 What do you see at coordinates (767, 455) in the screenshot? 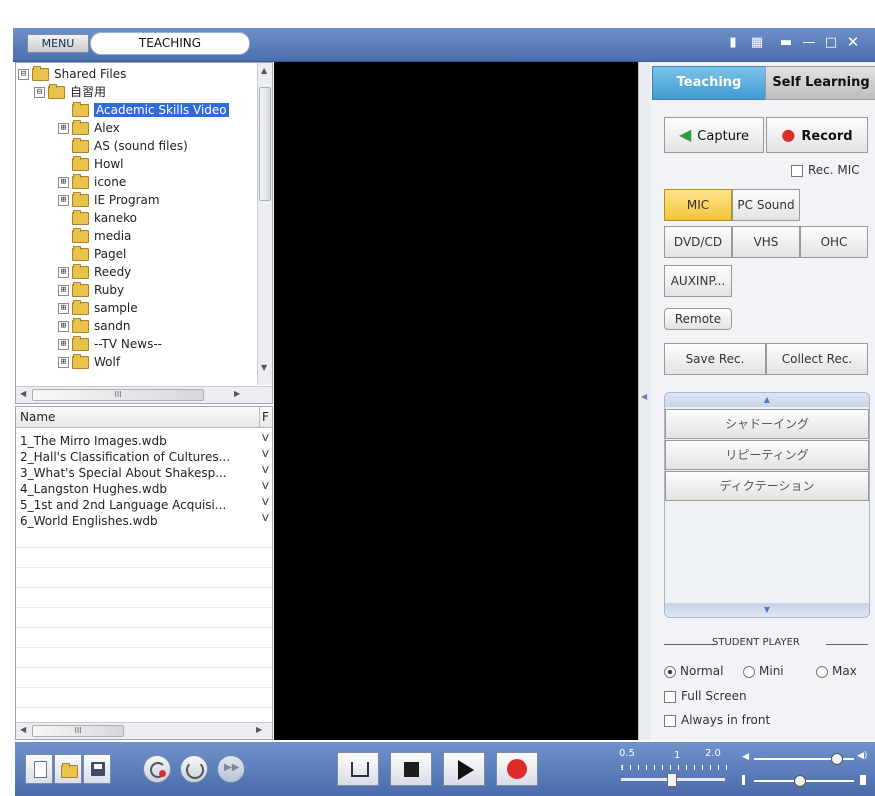
I see `lesson-item-repeating: リピーティング` at bounding box center [767, 455].